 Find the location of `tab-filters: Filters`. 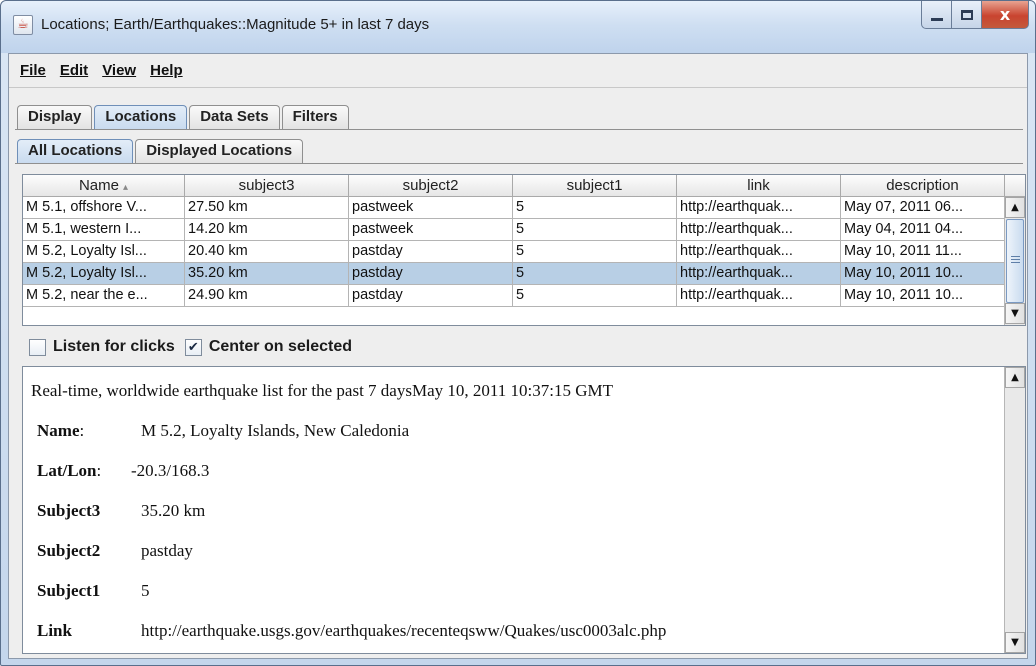

tab-filters: Filters is located at coordinates (315, 117).